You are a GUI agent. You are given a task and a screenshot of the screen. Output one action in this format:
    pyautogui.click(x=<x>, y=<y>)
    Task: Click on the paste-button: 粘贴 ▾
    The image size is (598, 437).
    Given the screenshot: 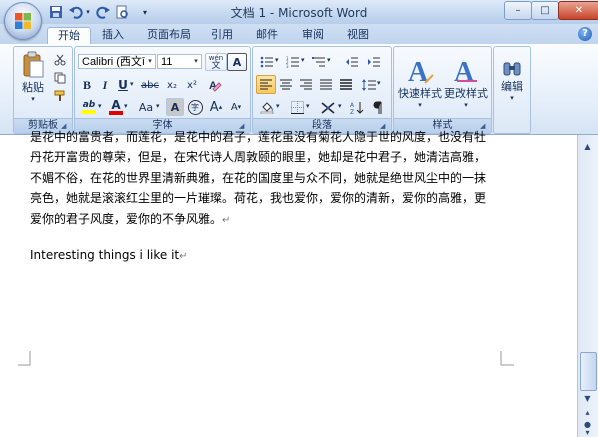 What is the action you would take?
    pyautogui.click(x=33, y=77)
    